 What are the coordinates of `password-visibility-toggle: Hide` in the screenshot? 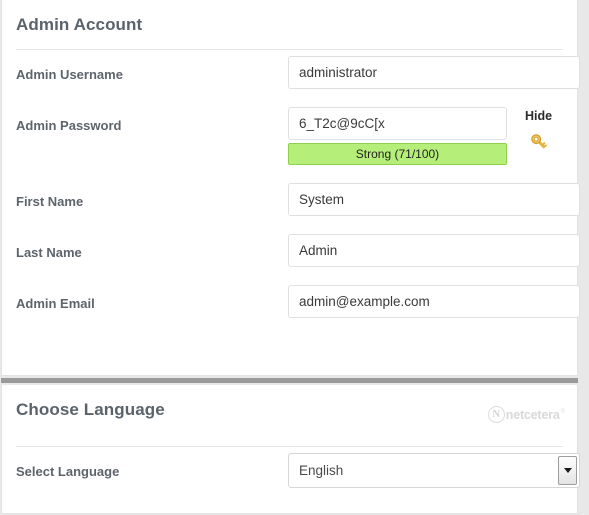 It's located at (538, 116).